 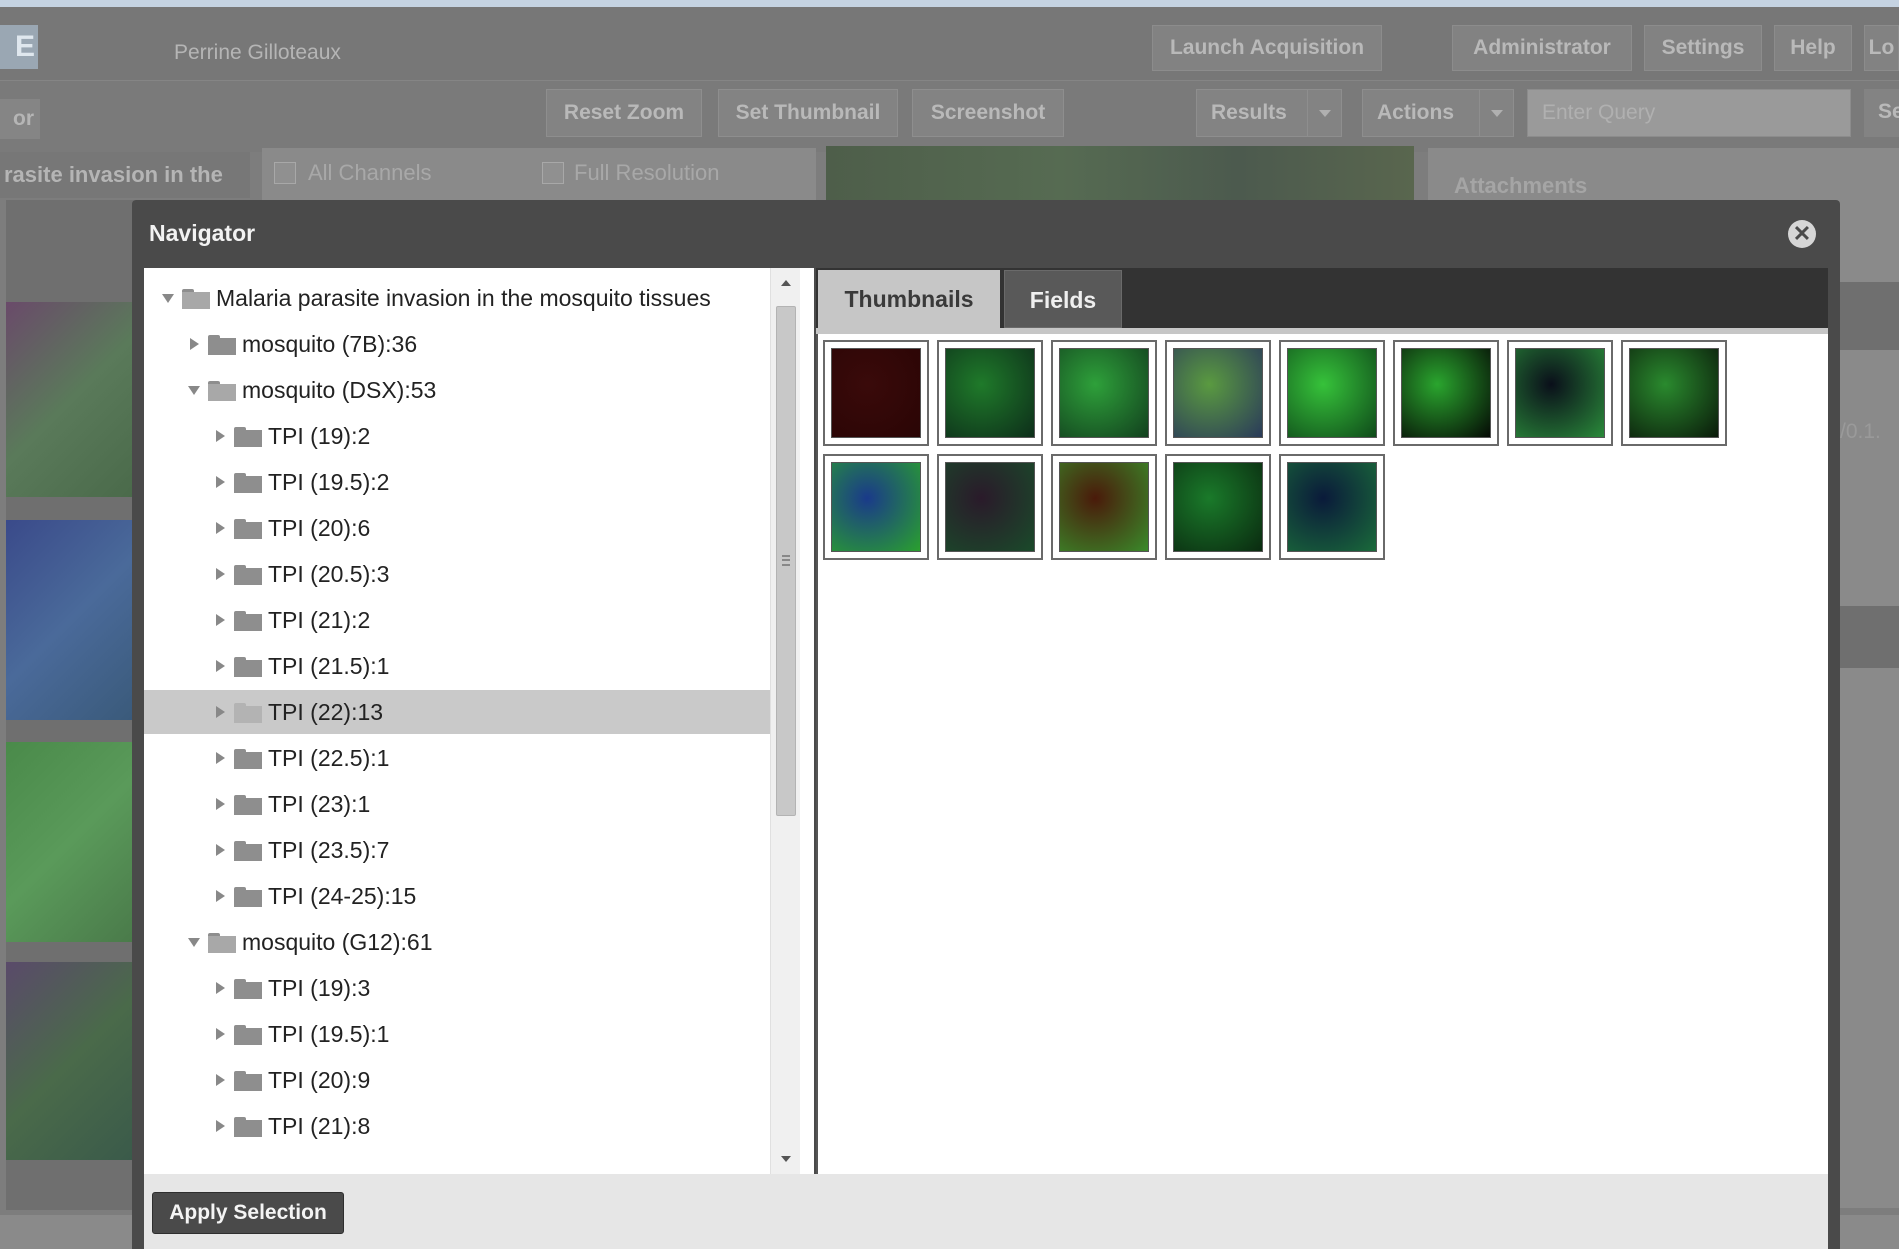 I want to click on results-dropdown: Results, so click(x=1269, y=113).